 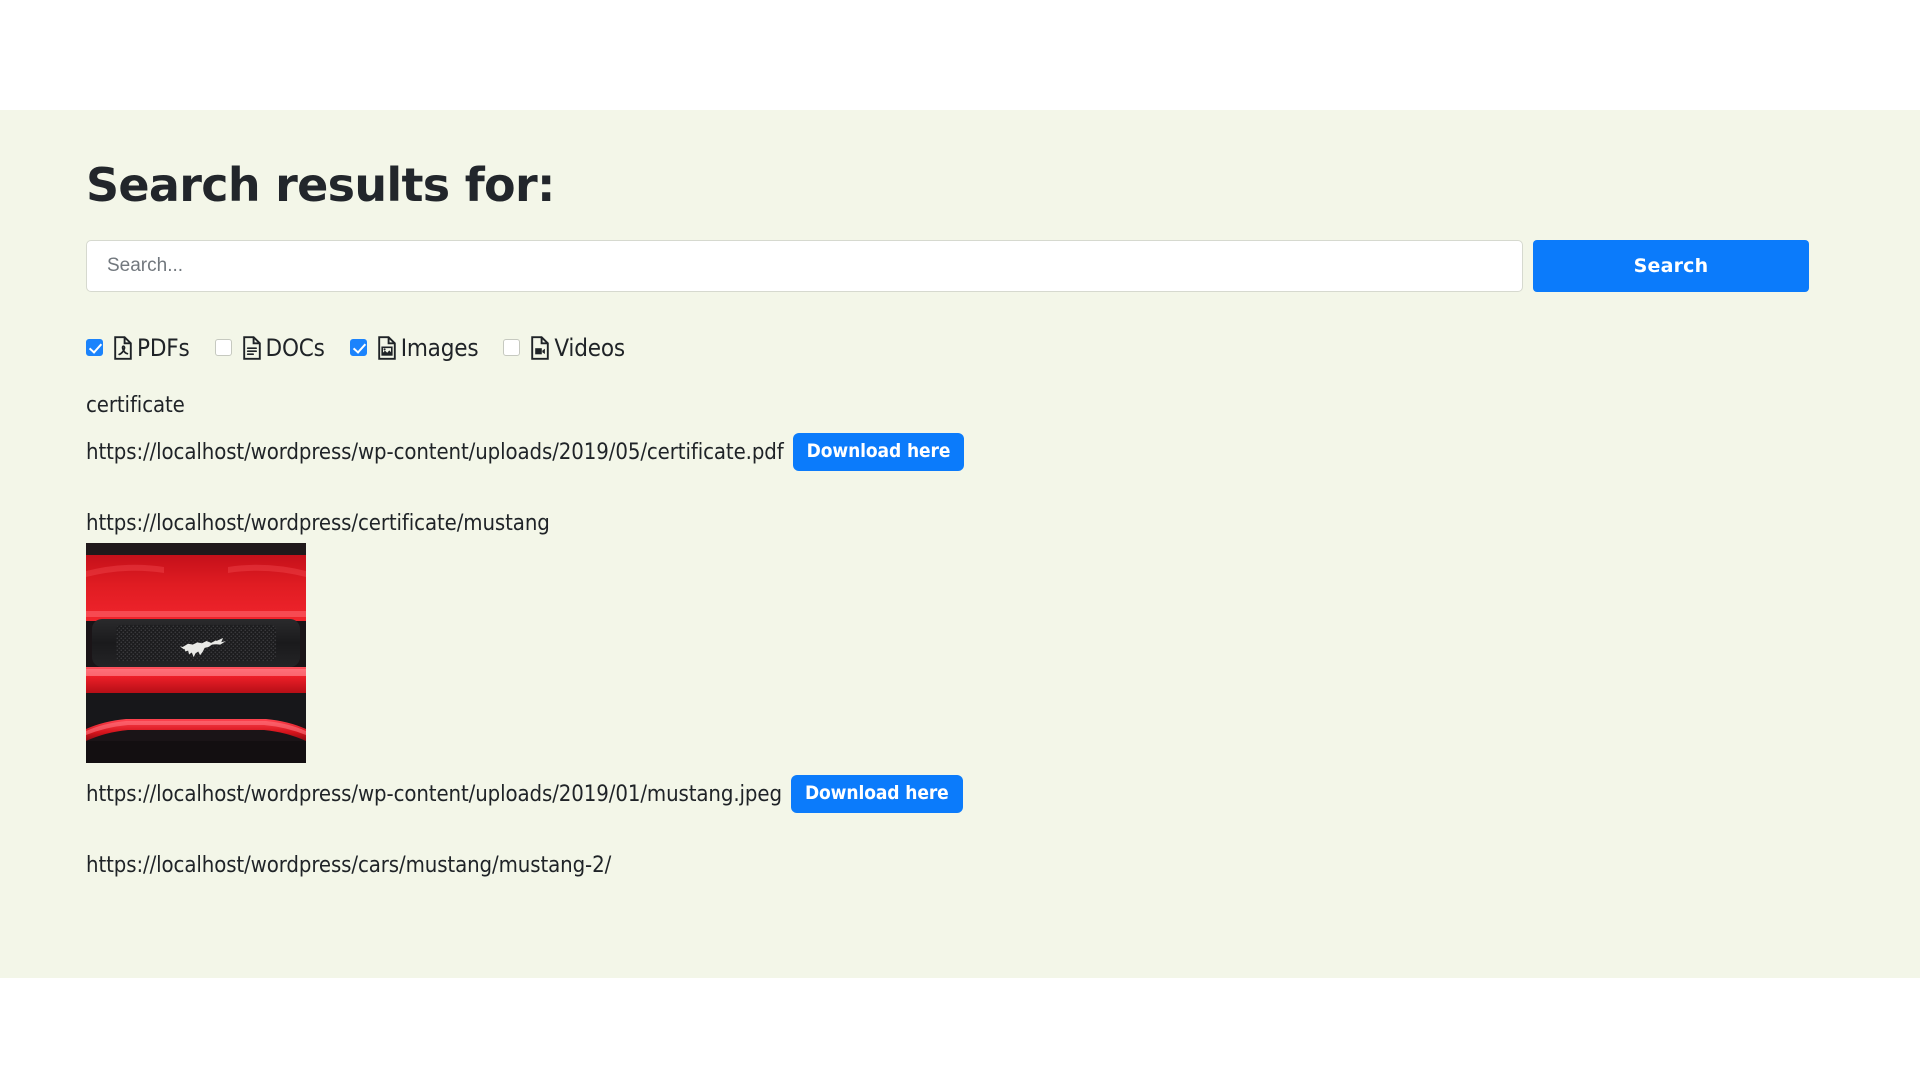 I want to click on mustang-thumbnail-image, so click(x=196, y=653).